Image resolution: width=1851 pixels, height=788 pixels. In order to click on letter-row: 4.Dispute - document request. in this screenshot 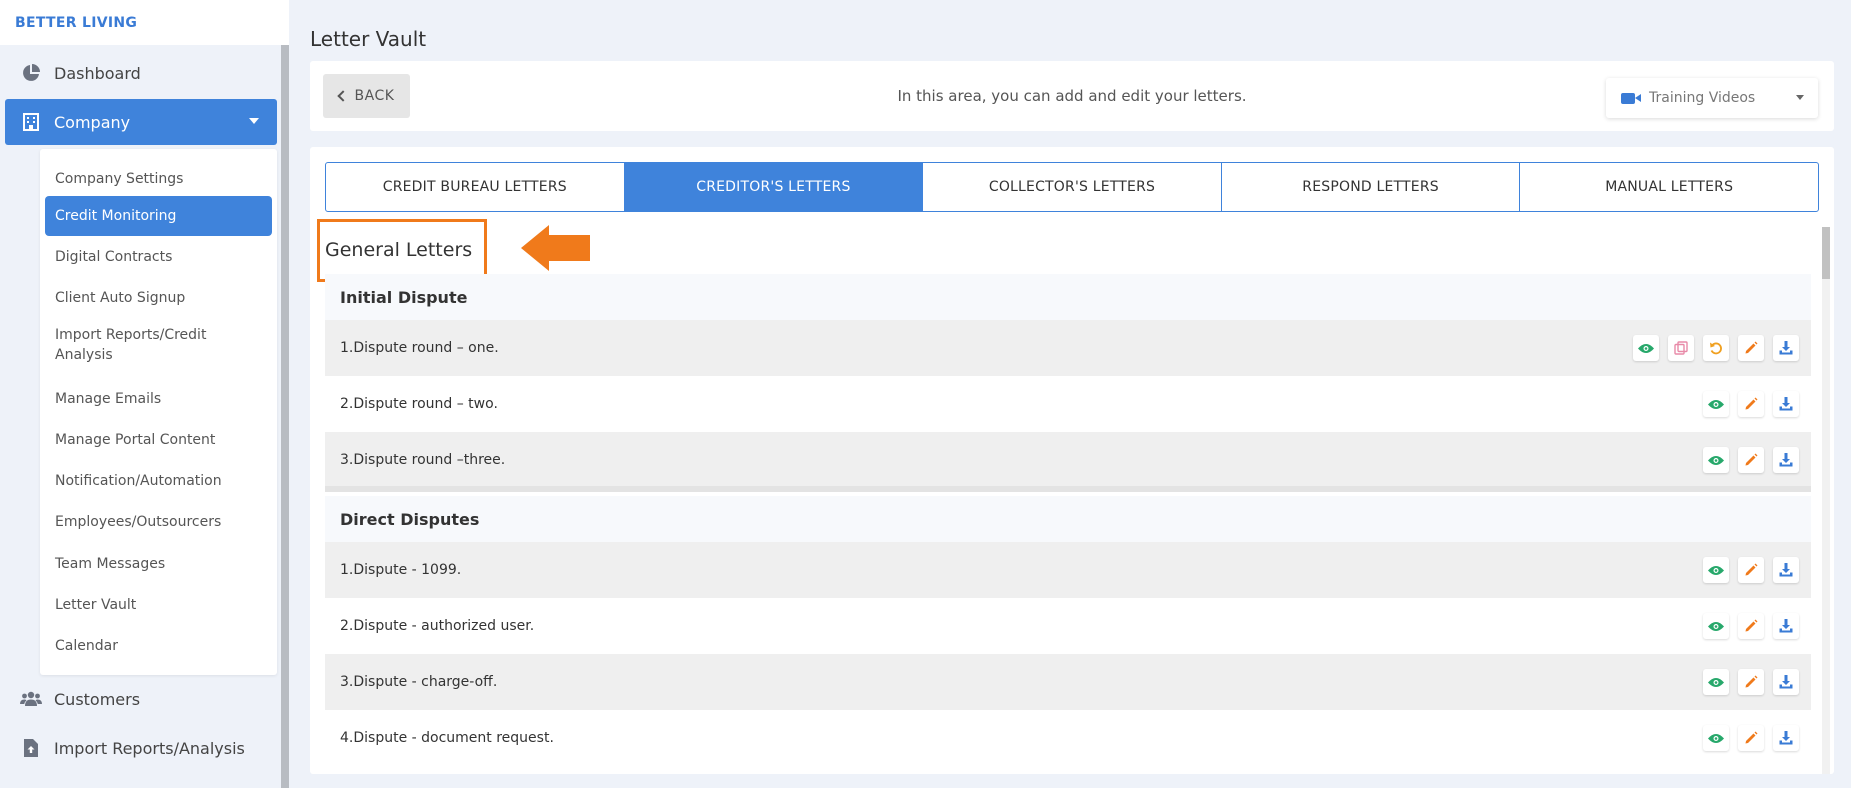, I will do `click(1068, 738)`.